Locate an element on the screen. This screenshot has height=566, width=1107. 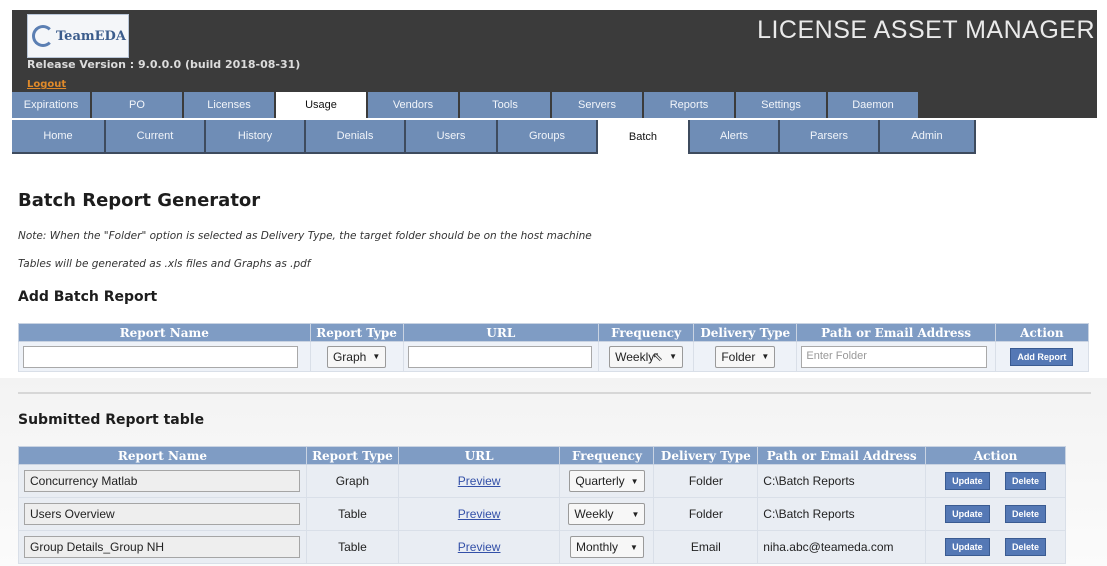
subtab-history: History is located at coordinates (256, 137).